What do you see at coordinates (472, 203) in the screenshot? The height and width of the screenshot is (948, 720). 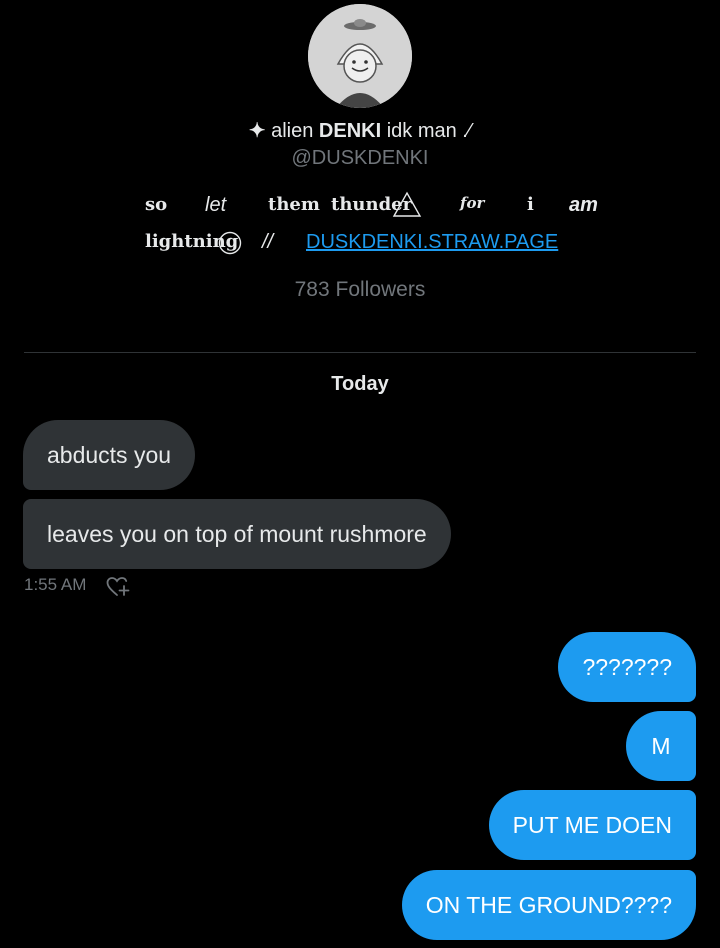 I see `bio-word: for` at bounding box center [472, 203].